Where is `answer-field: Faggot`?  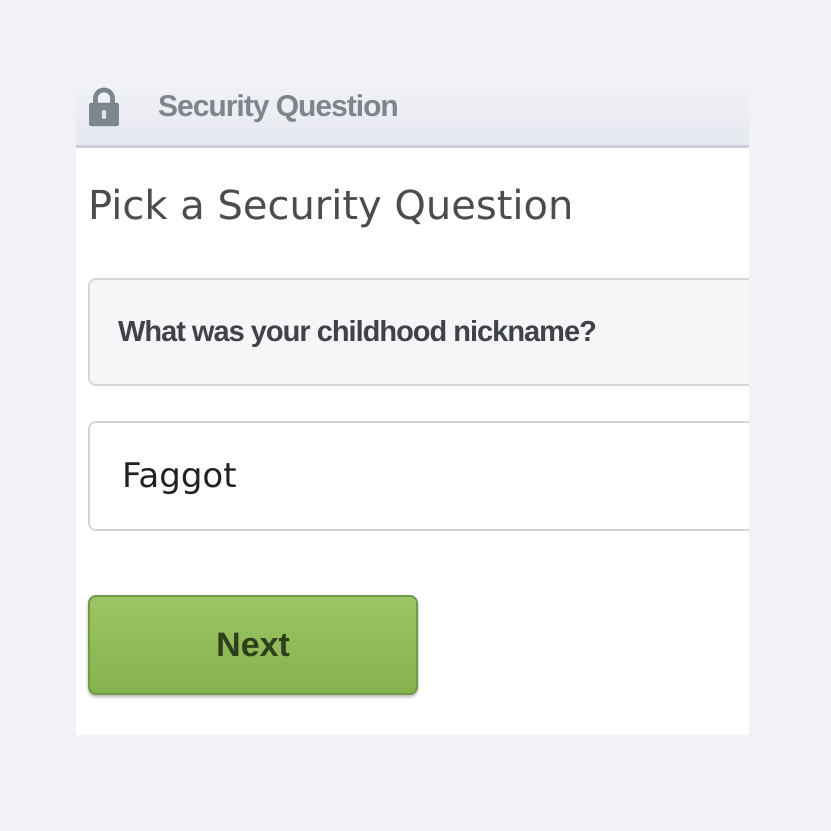 answer-field: Faggot is located at coordinates (418, 476).